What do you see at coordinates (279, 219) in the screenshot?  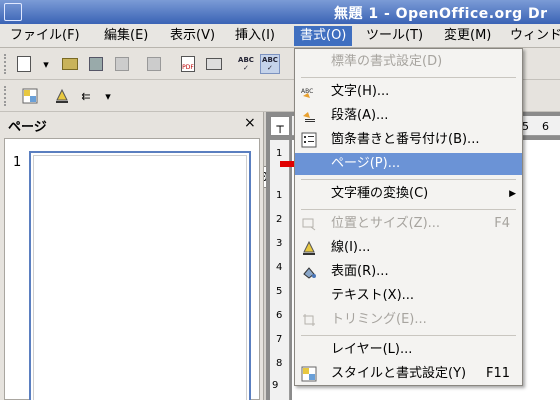 I see `ruler-tick: 2` at bounding box center [279, 219].